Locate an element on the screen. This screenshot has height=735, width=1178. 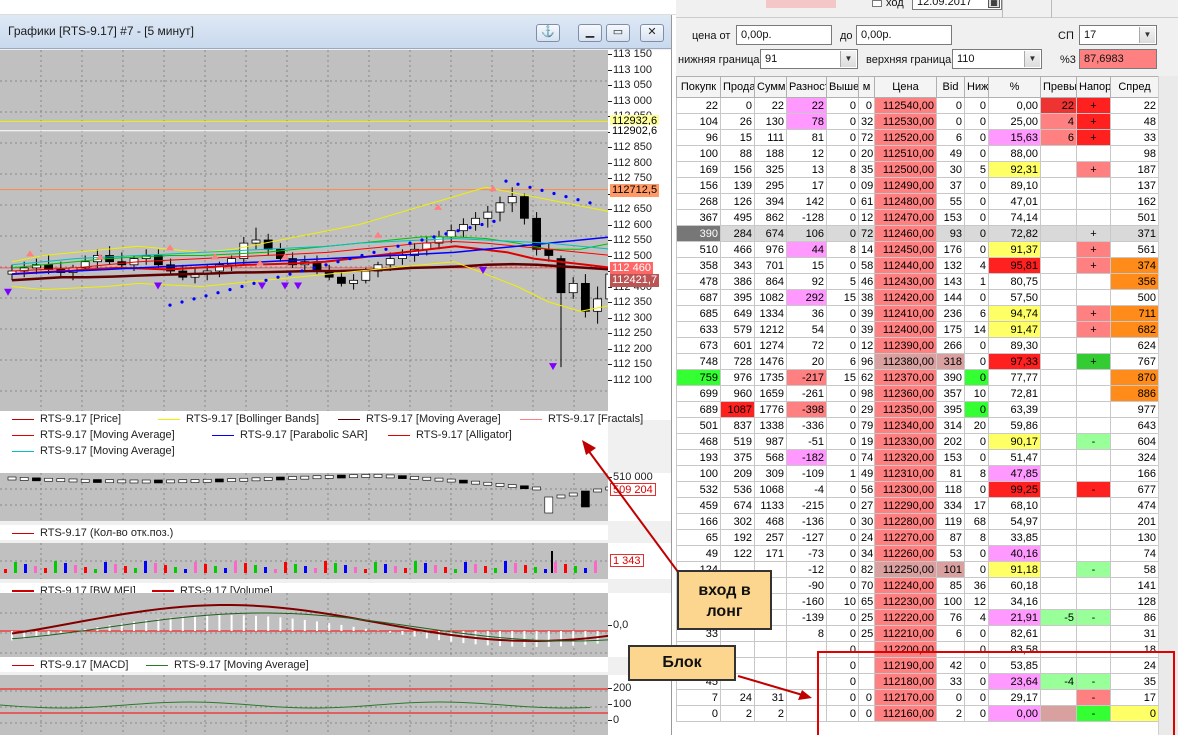
table-row: 100 209 309 -109 1 49 112310,00 81 8 47,85 166 is located at coordinates (917, 473).